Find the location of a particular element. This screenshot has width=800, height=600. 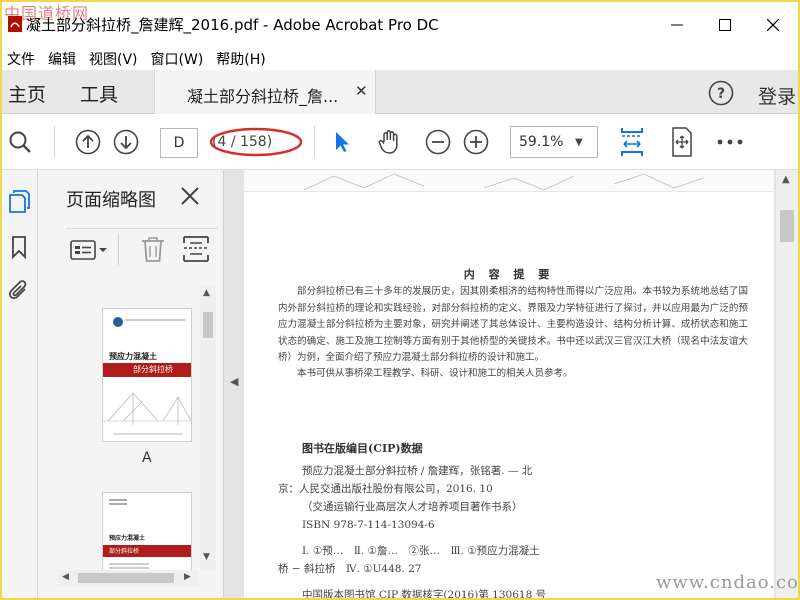

scroll-left-icon: ◀ is located at coordinates (65, 577).